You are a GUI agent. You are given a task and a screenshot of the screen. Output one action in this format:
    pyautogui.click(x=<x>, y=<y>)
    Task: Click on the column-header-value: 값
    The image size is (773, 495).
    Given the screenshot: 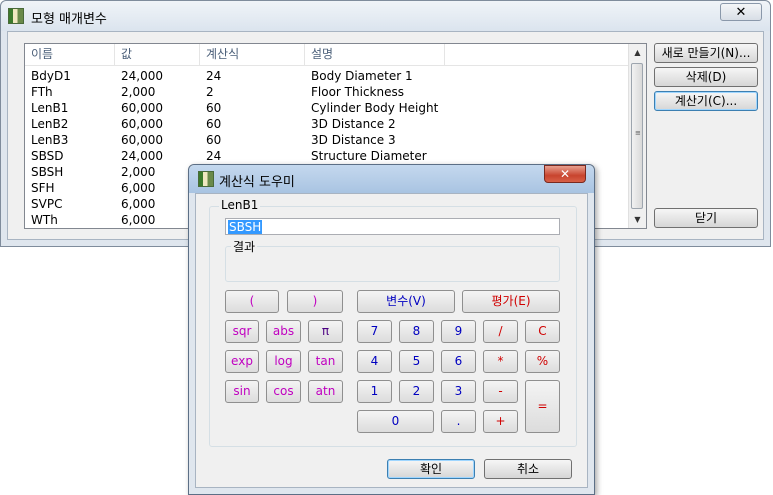 What is the action you would take?
    pyautogui.click(x=157, y=54)
    